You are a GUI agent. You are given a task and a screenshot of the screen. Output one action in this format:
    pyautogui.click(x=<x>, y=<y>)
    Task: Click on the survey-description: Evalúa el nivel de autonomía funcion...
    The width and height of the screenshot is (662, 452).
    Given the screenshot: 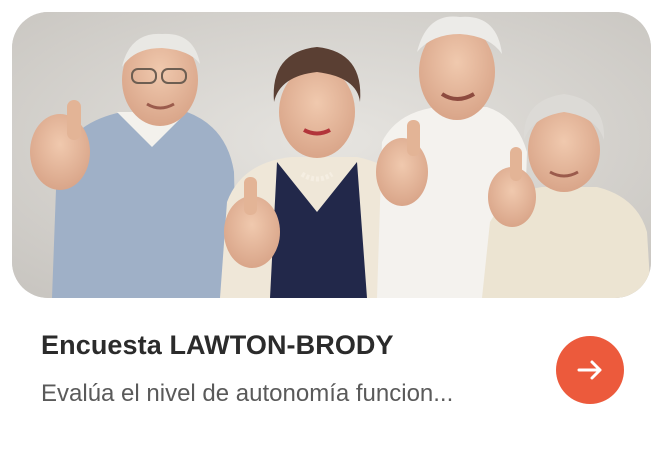 What is the action you would take?
    pyautogui.click(x=247, y=393)
    